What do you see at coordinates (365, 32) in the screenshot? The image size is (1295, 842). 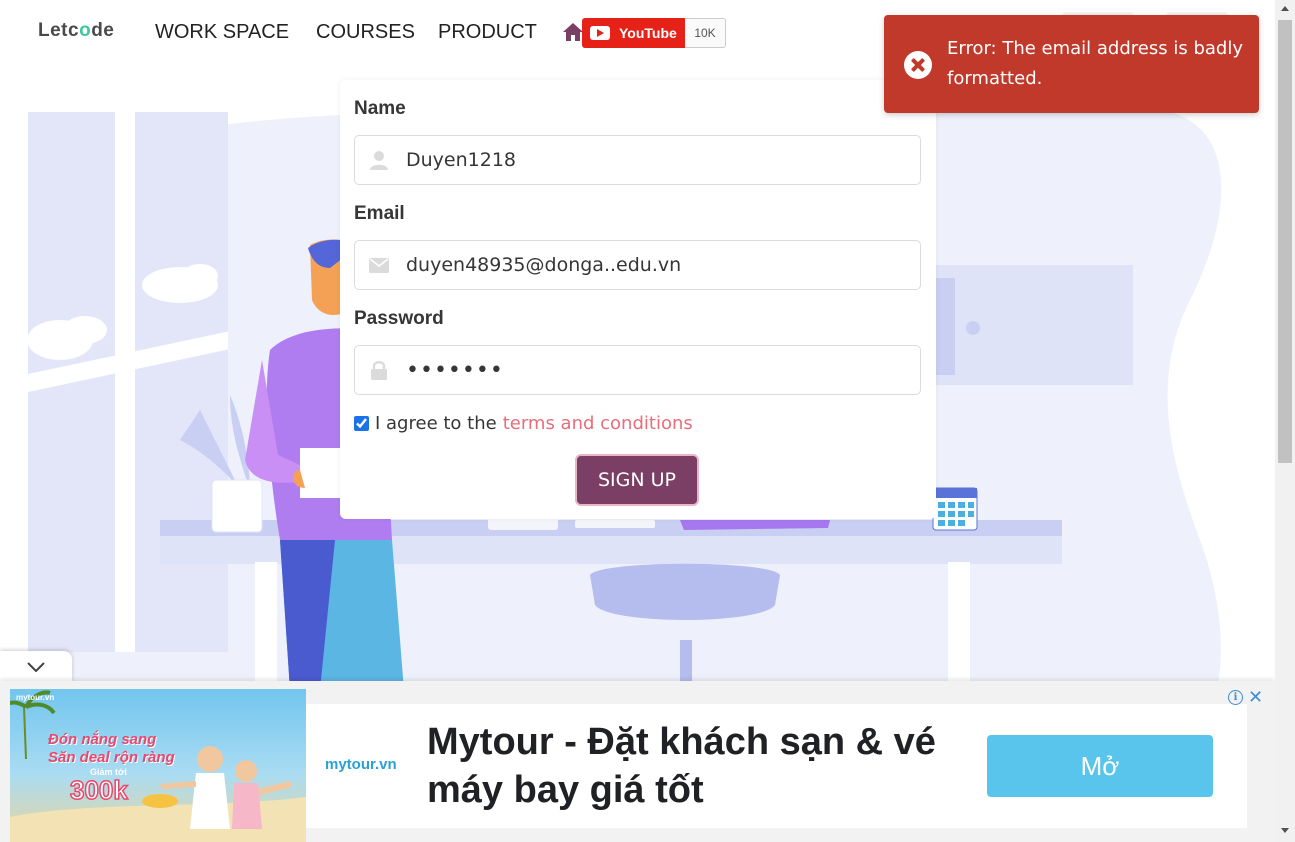 I see `nav-courses: COURSES` at bounding box center [365, 32].